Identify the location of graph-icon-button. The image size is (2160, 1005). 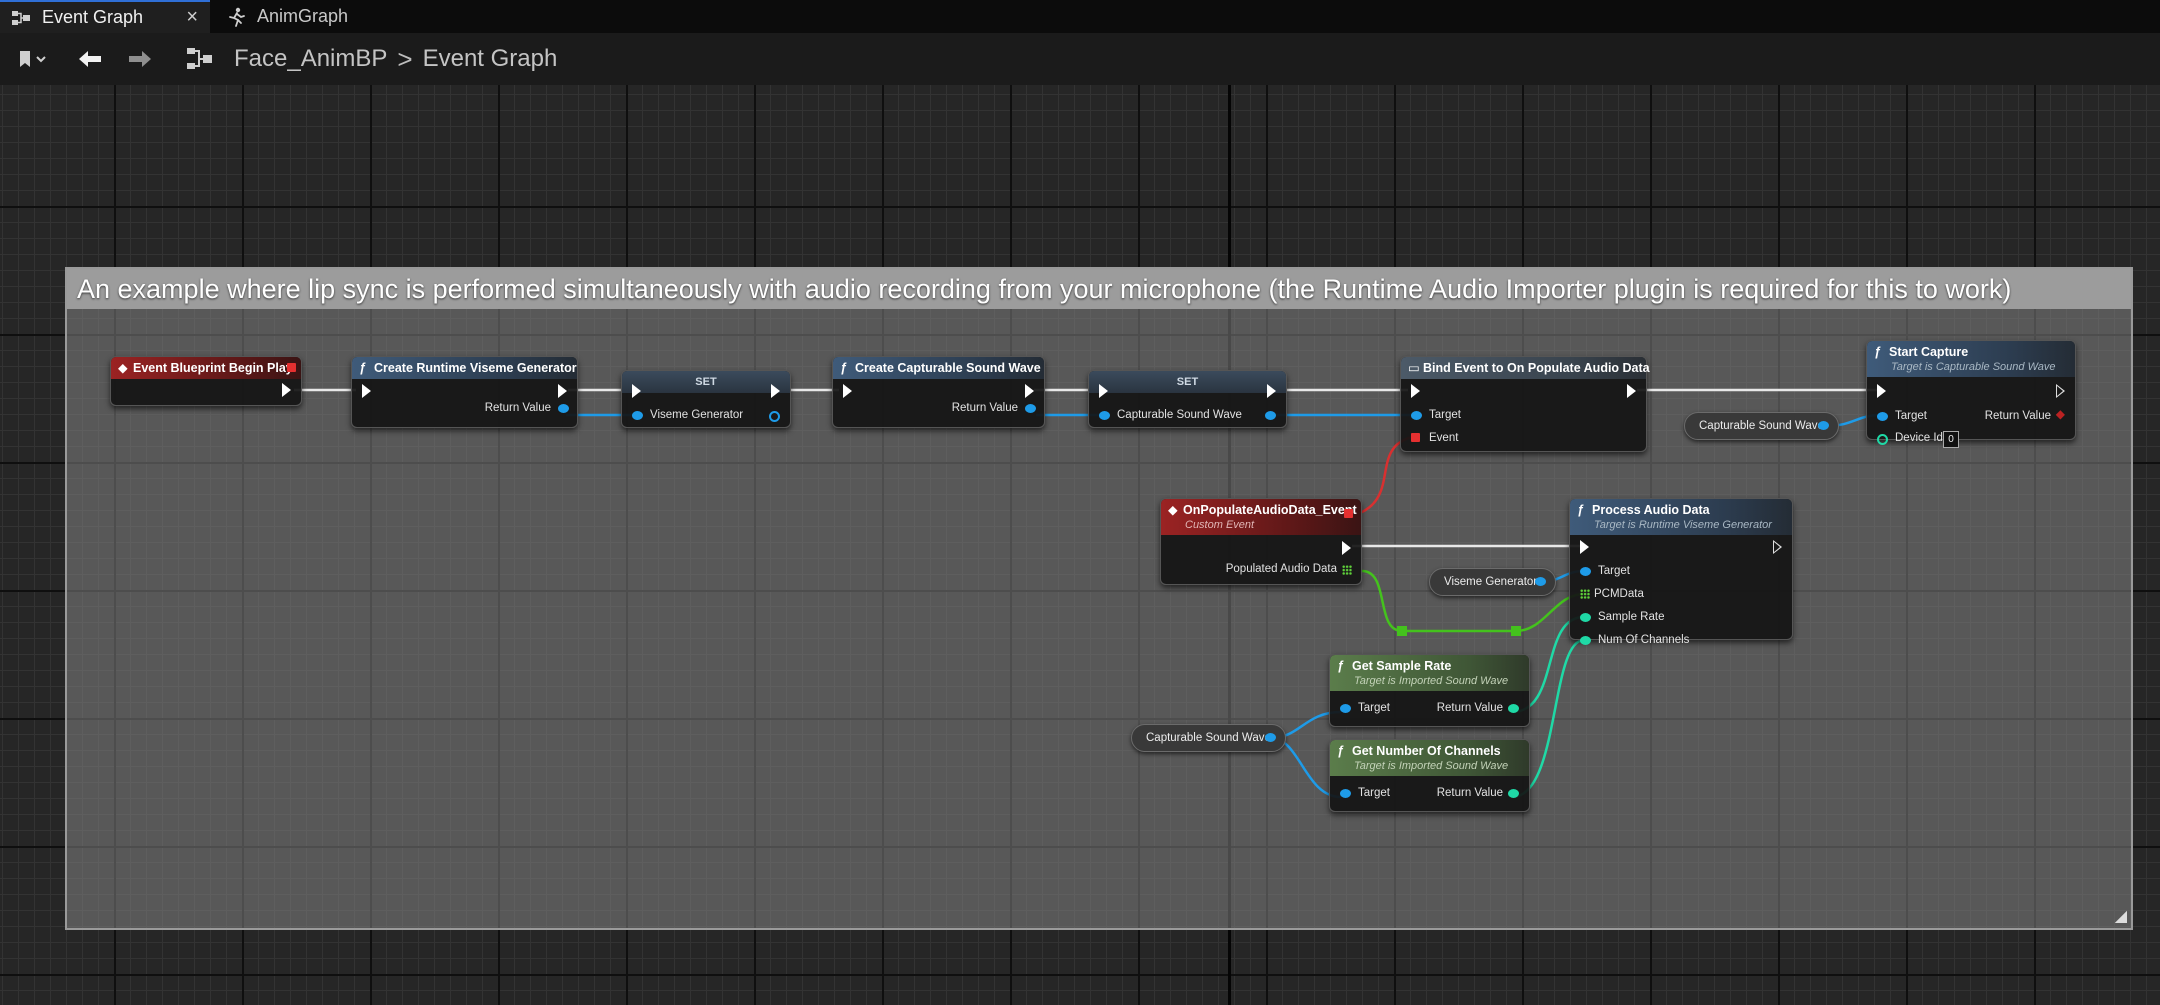
(200, 59).